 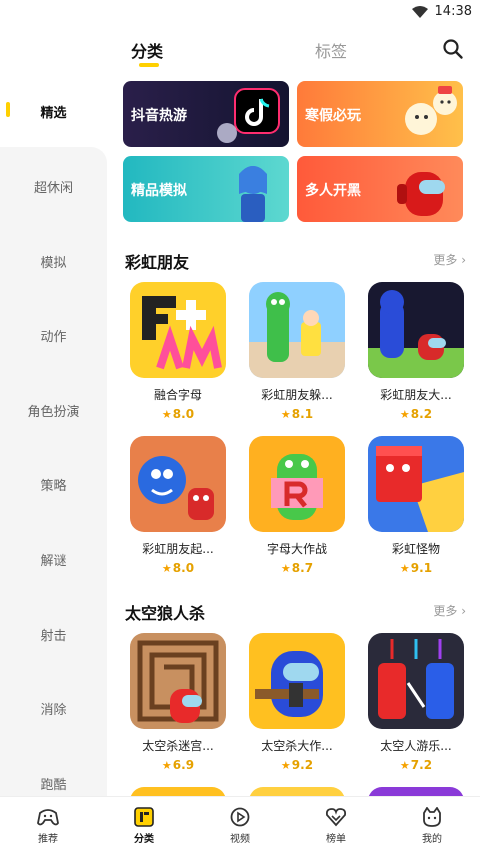 I want to click on wifi-icon, so click(x=420, y=12).